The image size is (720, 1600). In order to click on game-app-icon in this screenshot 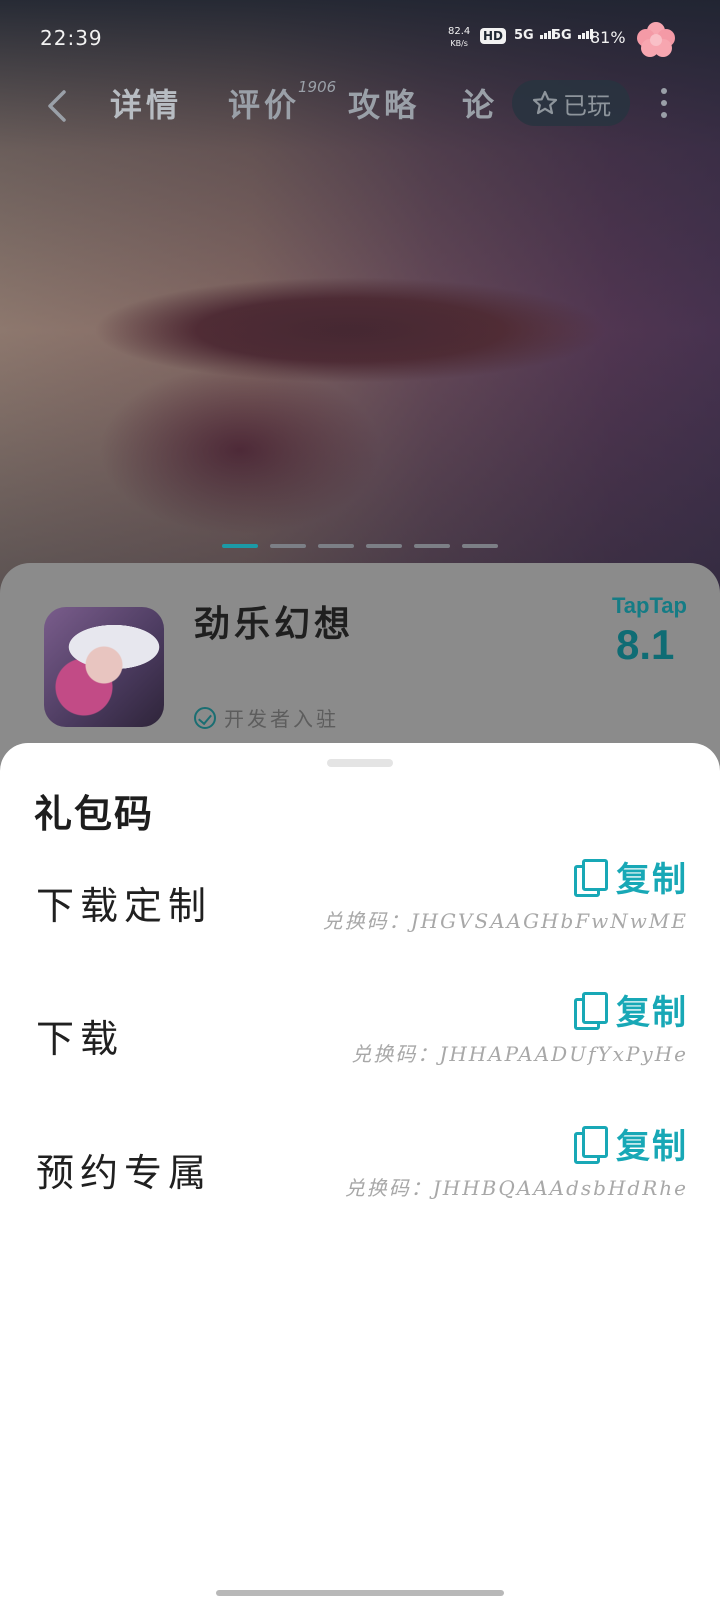, I will do `click(104, 667)`.